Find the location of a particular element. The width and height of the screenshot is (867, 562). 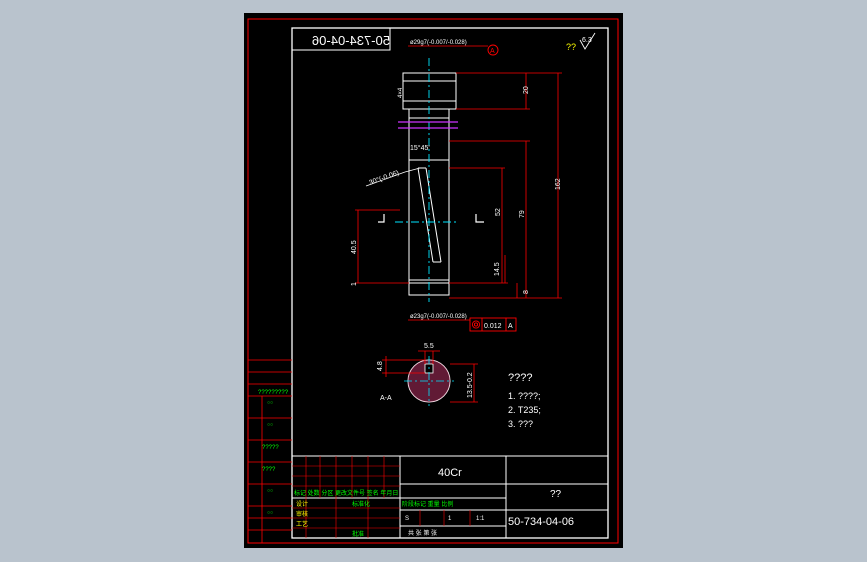

svg-text: 162 is located at coordinates (558, 184).